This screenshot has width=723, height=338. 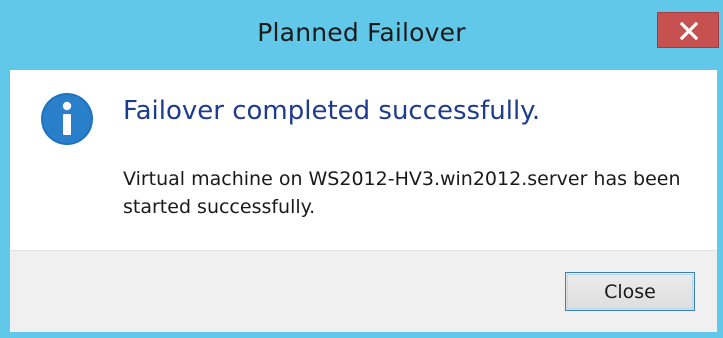 I want to click on main-instruction: Failover completed successfully., so click(x=332, y=111).